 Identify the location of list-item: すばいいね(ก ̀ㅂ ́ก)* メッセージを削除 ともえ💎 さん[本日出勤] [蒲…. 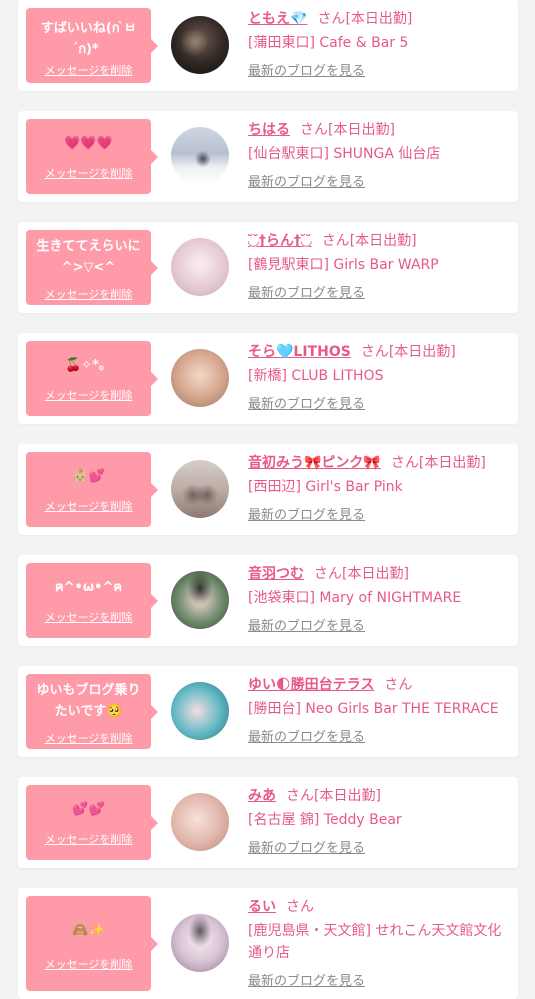
(268, 45).